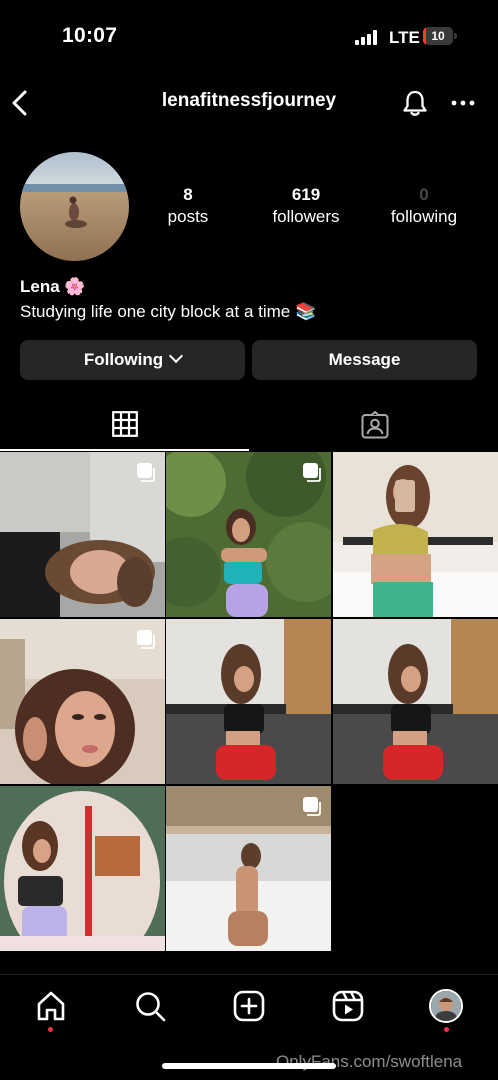 This screenshot has height=1080, width=498. I want to click on bell-icon, so click(415, 103).